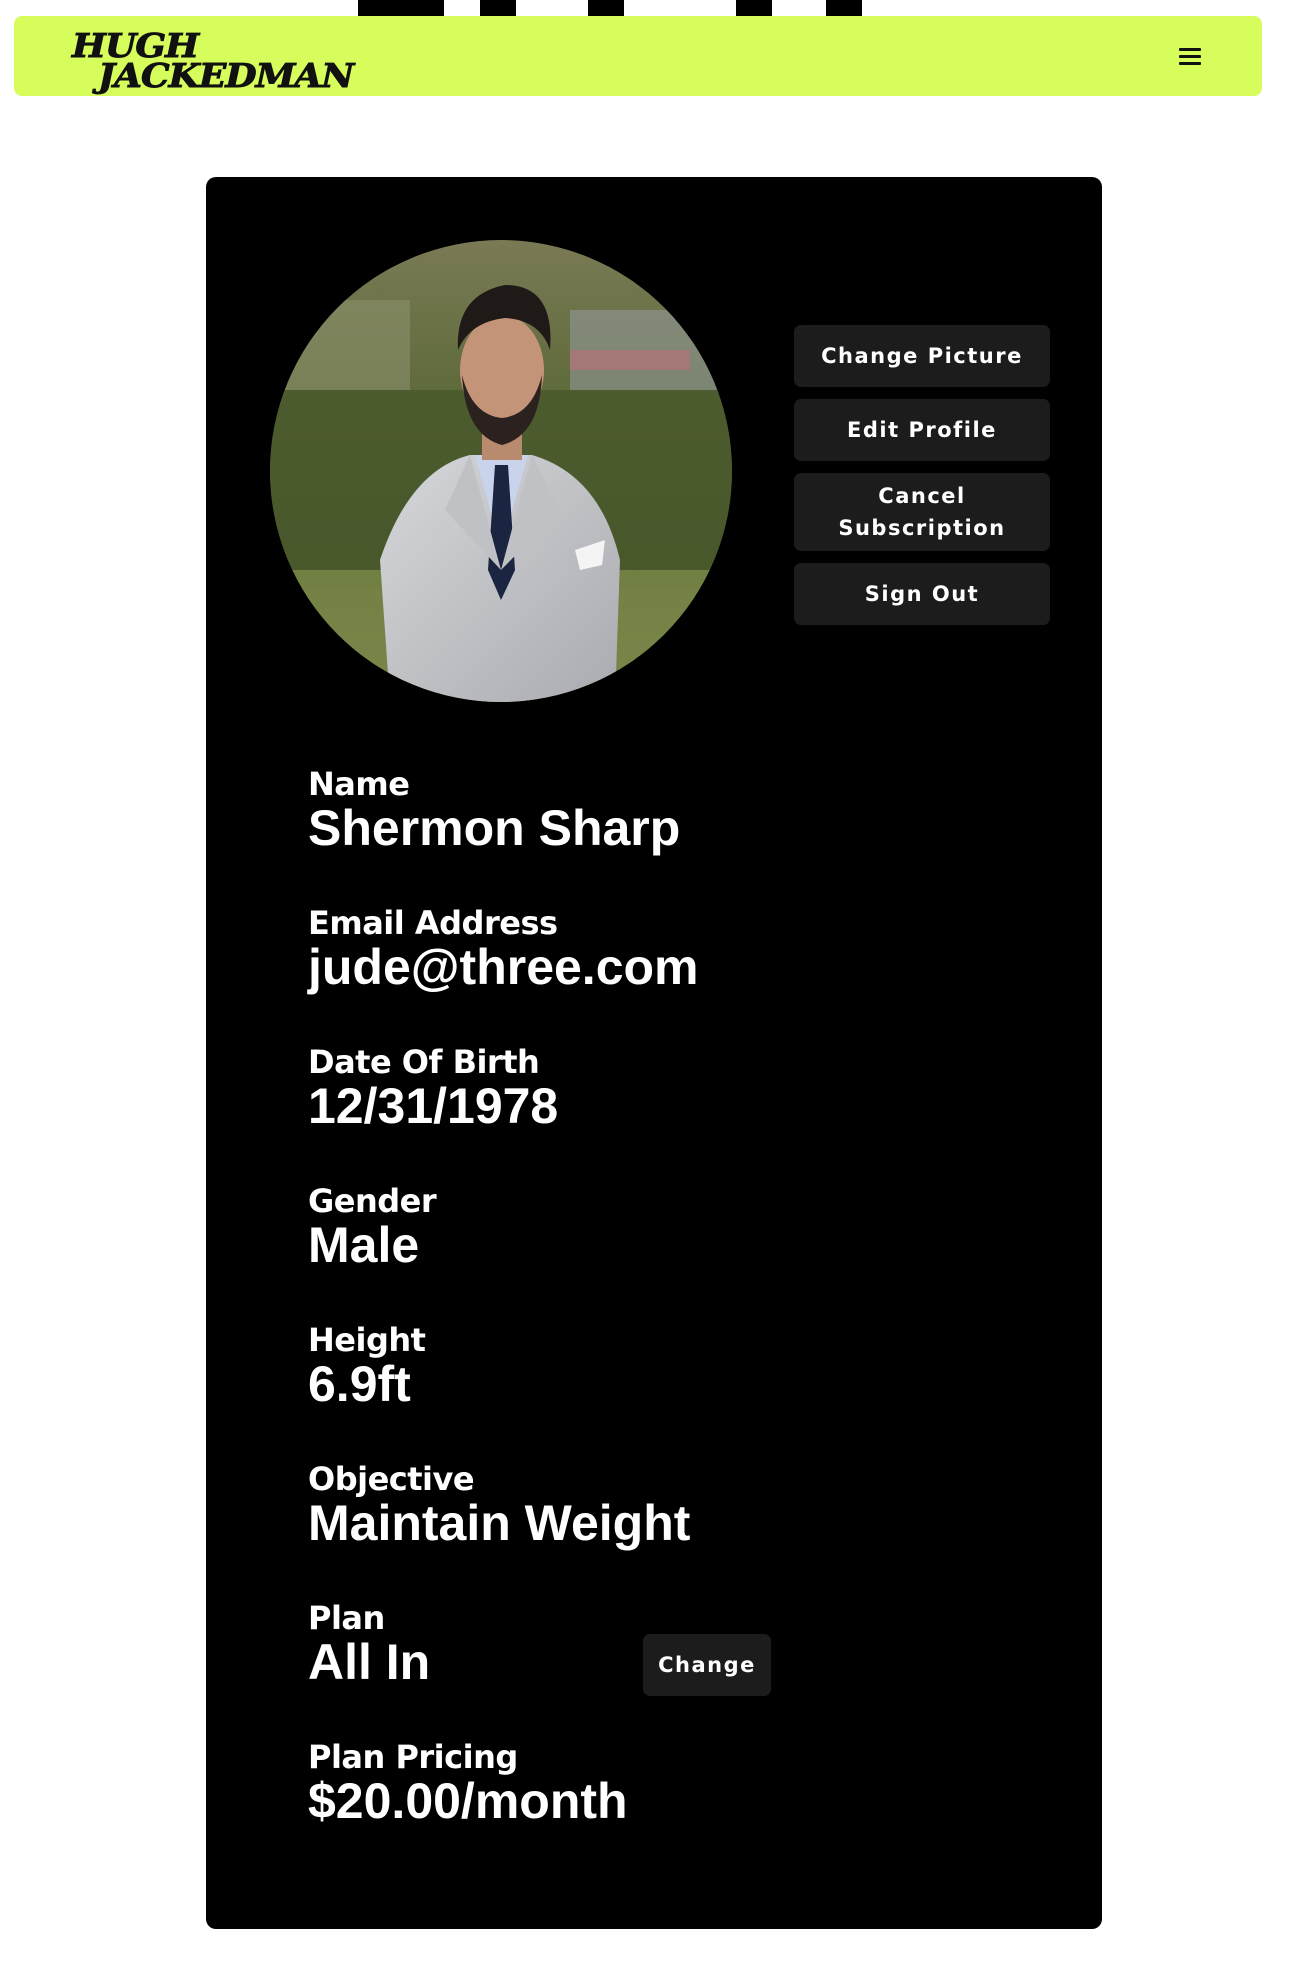  I want to click on logo-line-2: JACKEDMAN, so click(225, 76).